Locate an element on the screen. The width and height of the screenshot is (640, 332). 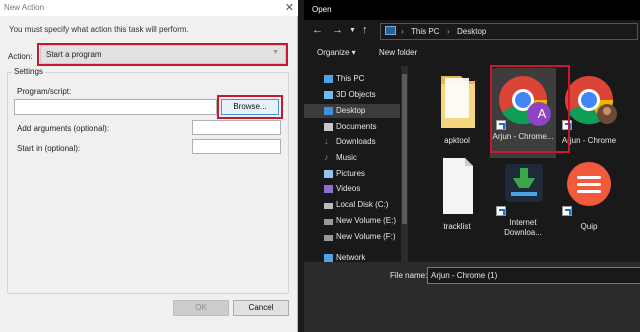
sidebar-item-label: 3D Objects is located at coordinates (356, 94).